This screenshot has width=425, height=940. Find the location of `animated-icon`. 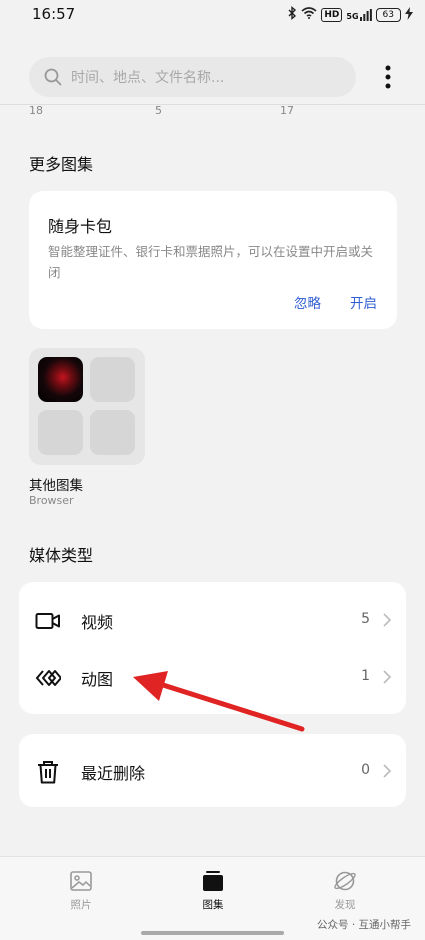

animated-icon is located at coordinates (48, 678).